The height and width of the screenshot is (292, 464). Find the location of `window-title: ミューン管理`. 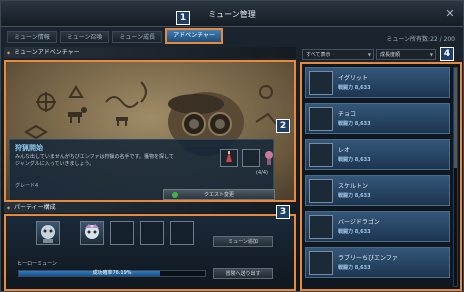

window-title: ミューン管理 is located at coordinates (232, 14).